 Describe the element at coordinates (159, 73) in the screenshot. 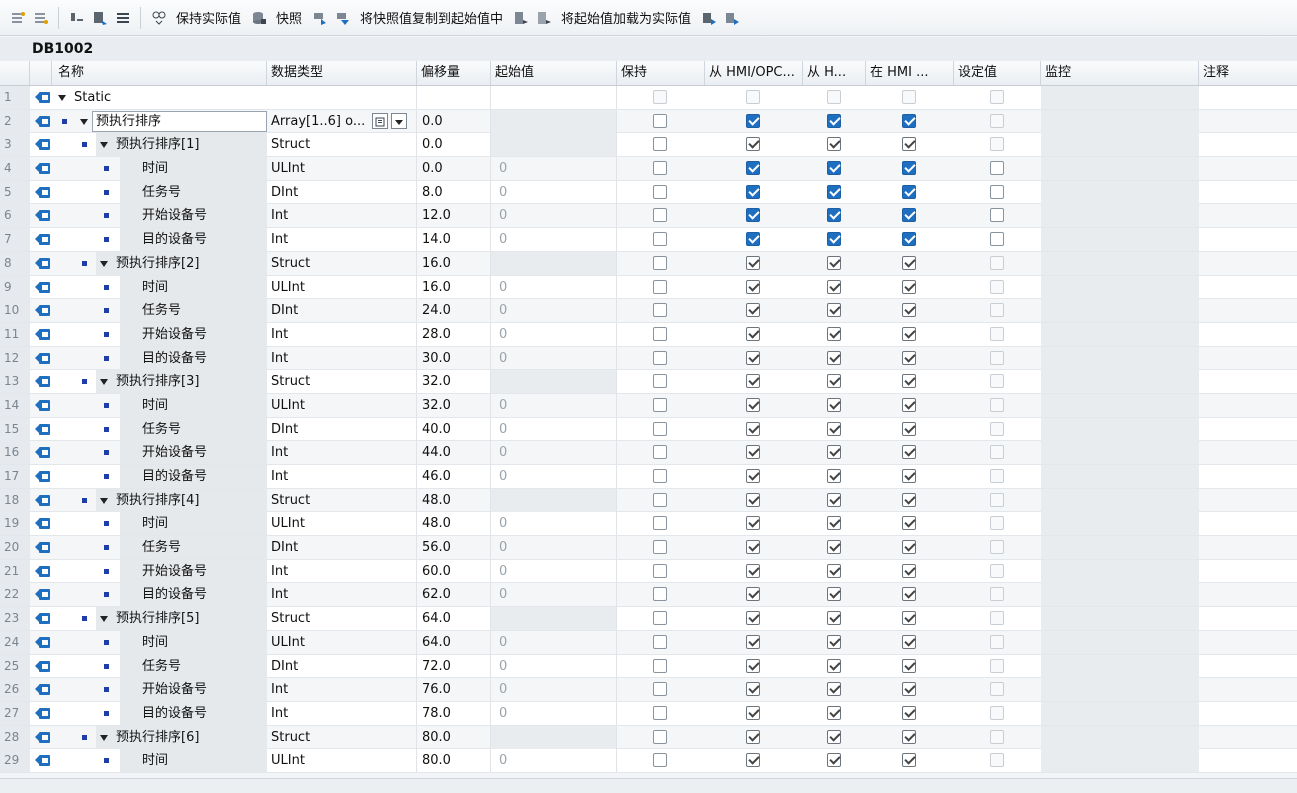

I see `header-name: 名称` at that location.